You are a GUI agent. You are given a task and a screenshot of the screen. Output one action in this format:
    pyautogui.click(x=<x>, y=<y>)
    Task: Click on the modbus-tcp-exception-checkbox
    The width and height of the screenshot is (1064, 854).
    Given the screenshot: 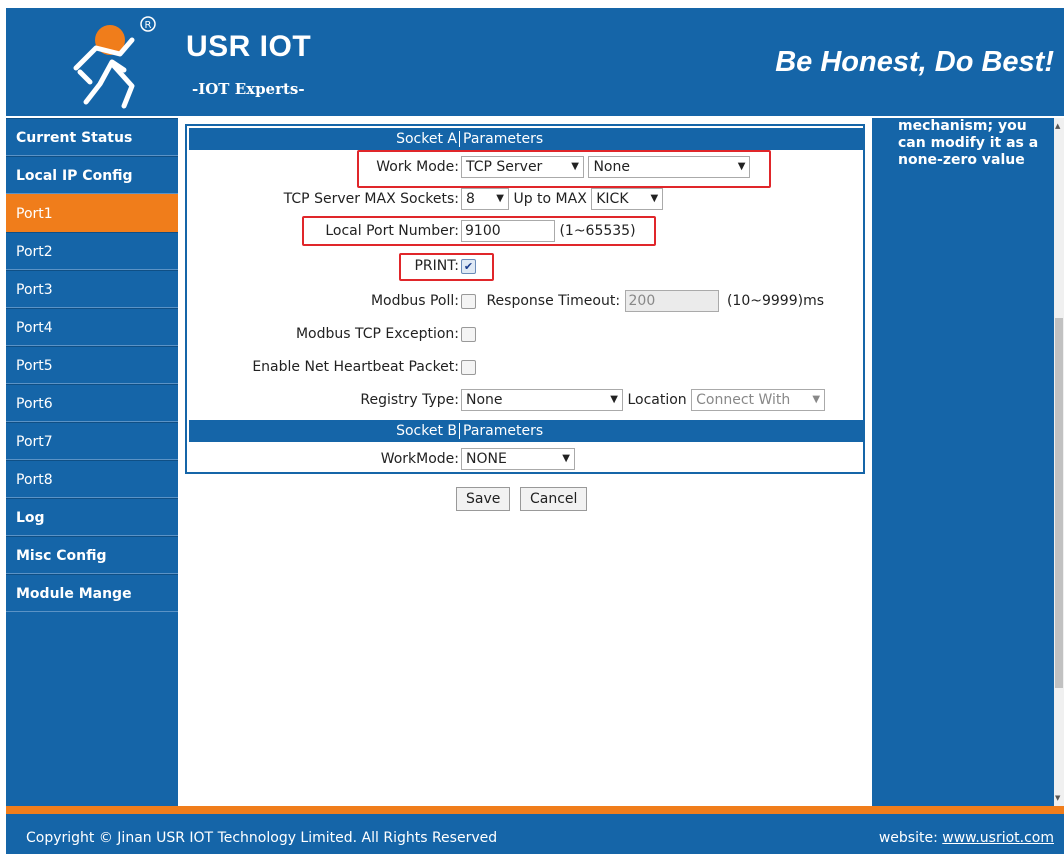 What is the action you would take?
    pyautogui.click(x=468, y=334)
    